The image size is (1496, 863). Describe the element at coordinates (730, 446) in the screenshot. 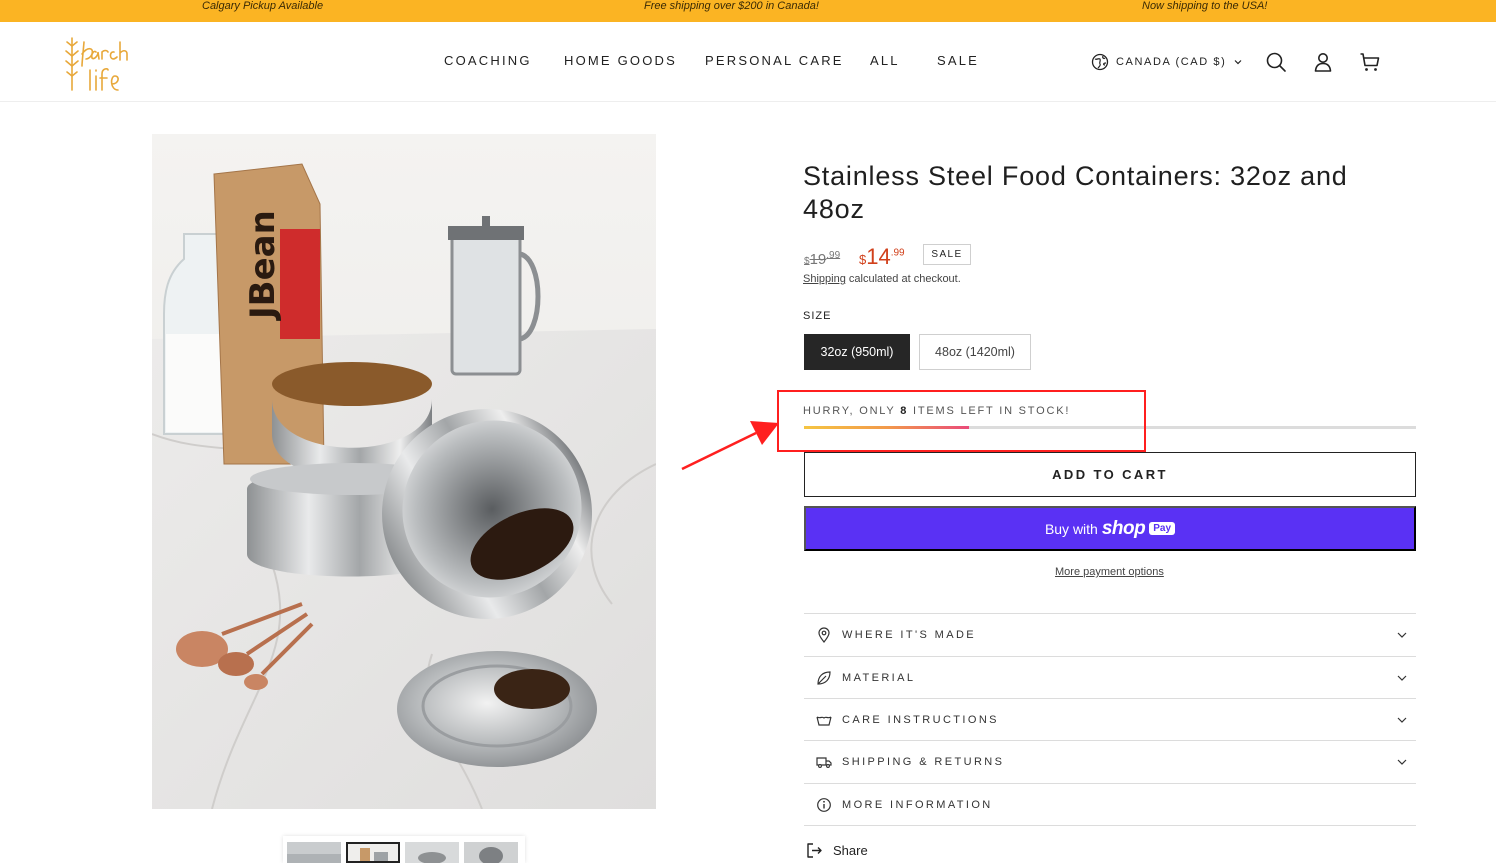

I see `annotation-arrow-icon` at that location.